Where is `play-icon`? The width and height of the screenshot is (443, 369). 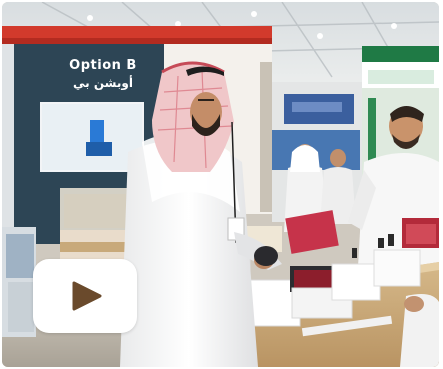 play-icon is located at coordinates (87, 296).